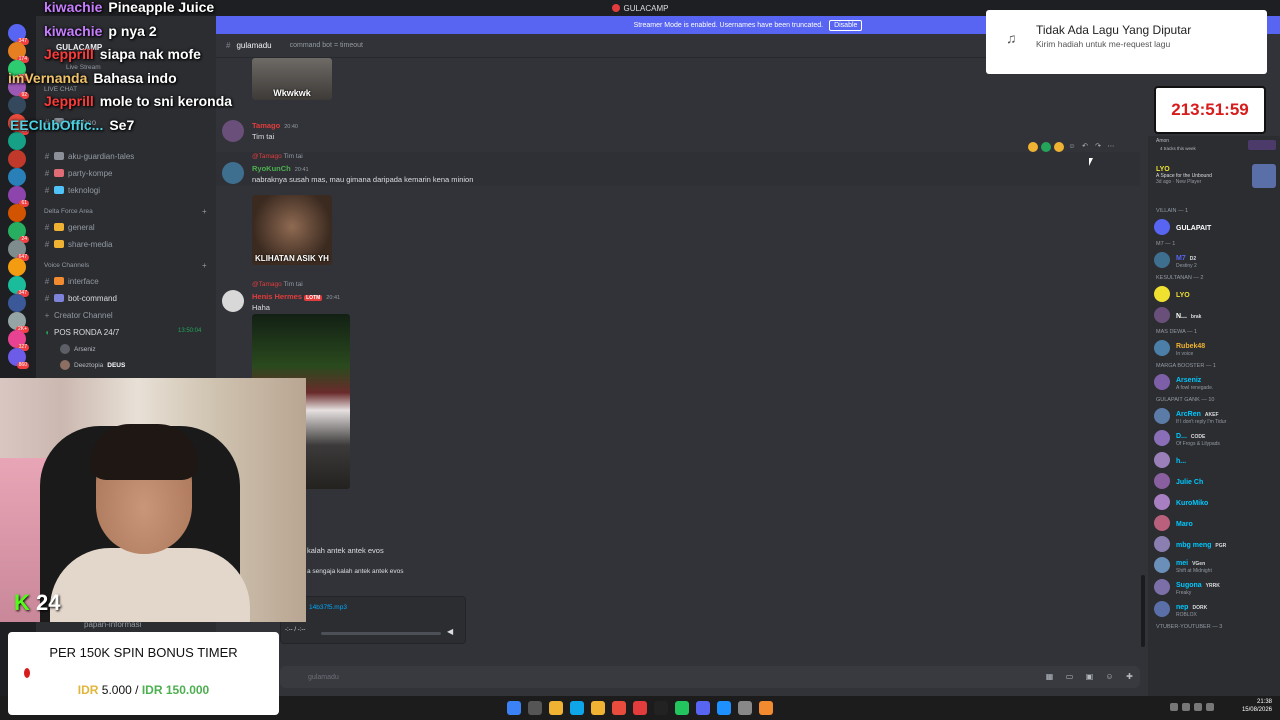 Image resolution: width=1280 pixels, height=720 pixels. What do you see at coordinates (126, 122) in the screenshot?
I see `channel-weaboo: # weaboo` at bounding box center [126, 122].